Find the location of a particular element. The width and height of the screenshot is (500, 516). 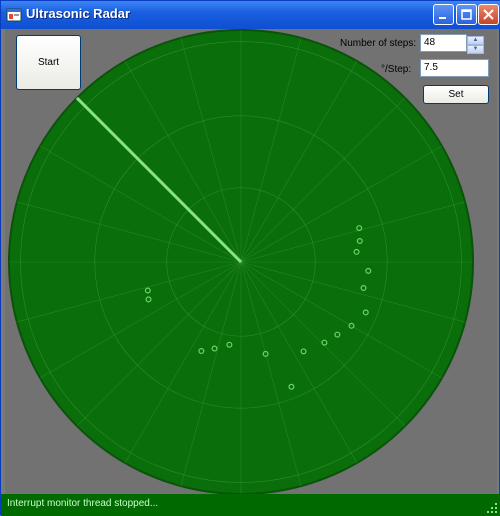

steps-label: Number of steps: is located at coordinates (378, 43).